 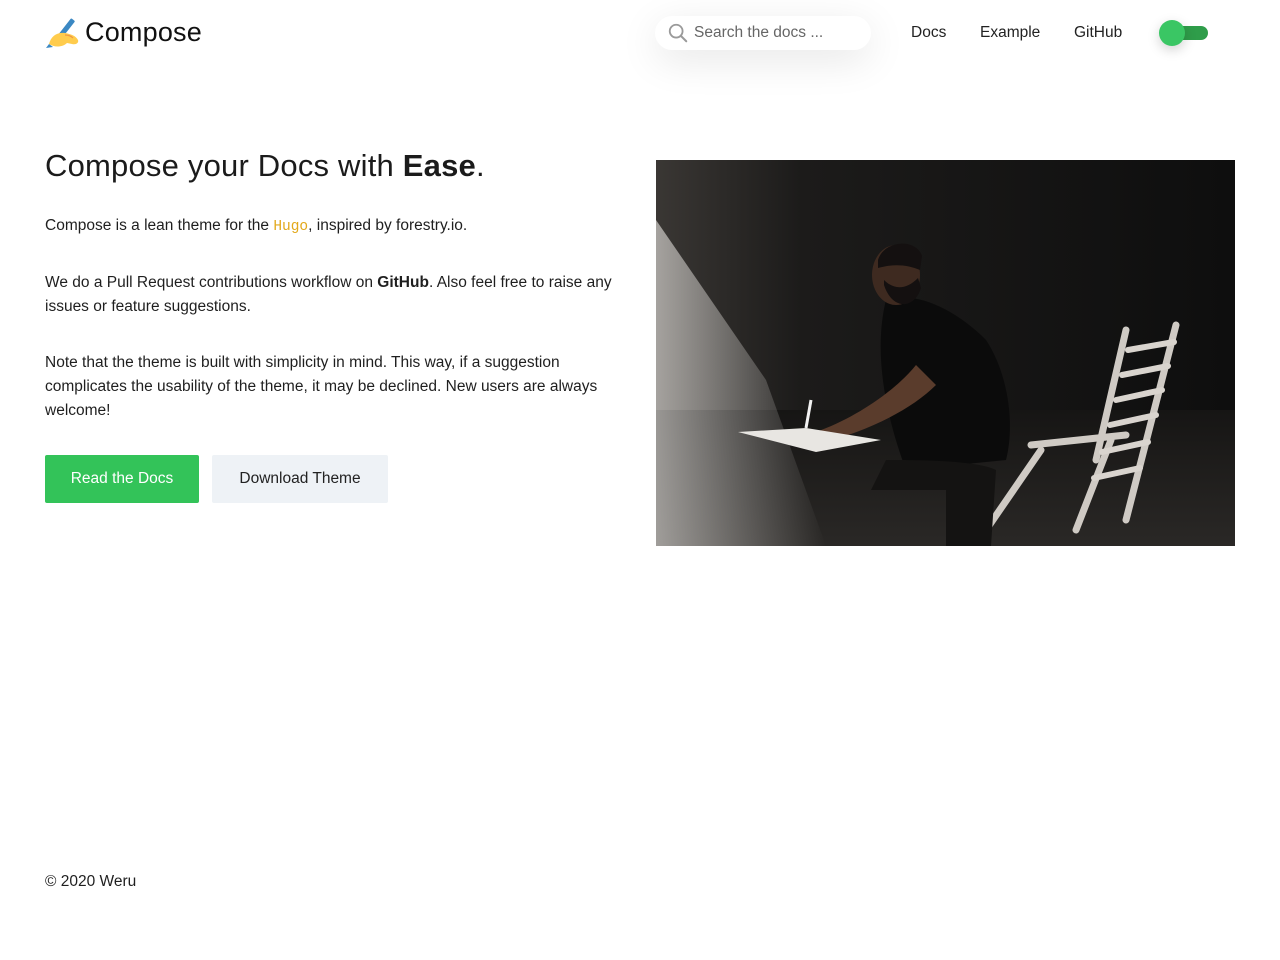 I want to click on nav-link-docs: Docs, so click(x=928, y=33).